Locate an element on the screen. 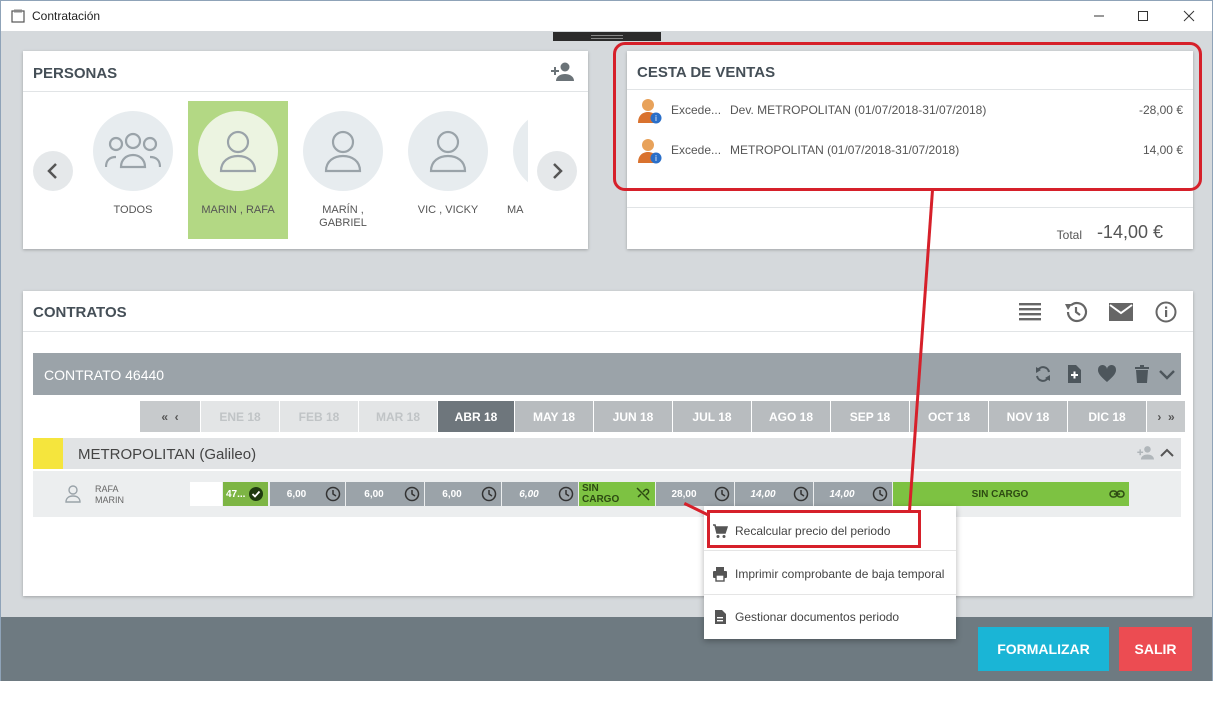 Image resolution: width=1213 pixels, height=717 pixels. maximize-button is located at coordinates (1143, 16).